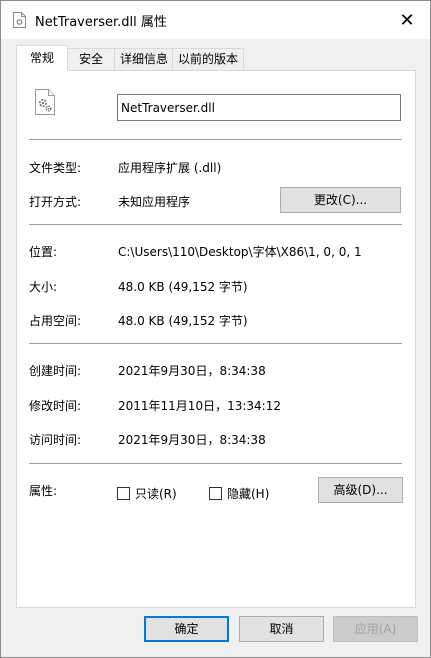  Describe the element at coordinates (192, 371) in the screenshot. I see `created-value: 2021年9月30日，8:34:38` at that location.